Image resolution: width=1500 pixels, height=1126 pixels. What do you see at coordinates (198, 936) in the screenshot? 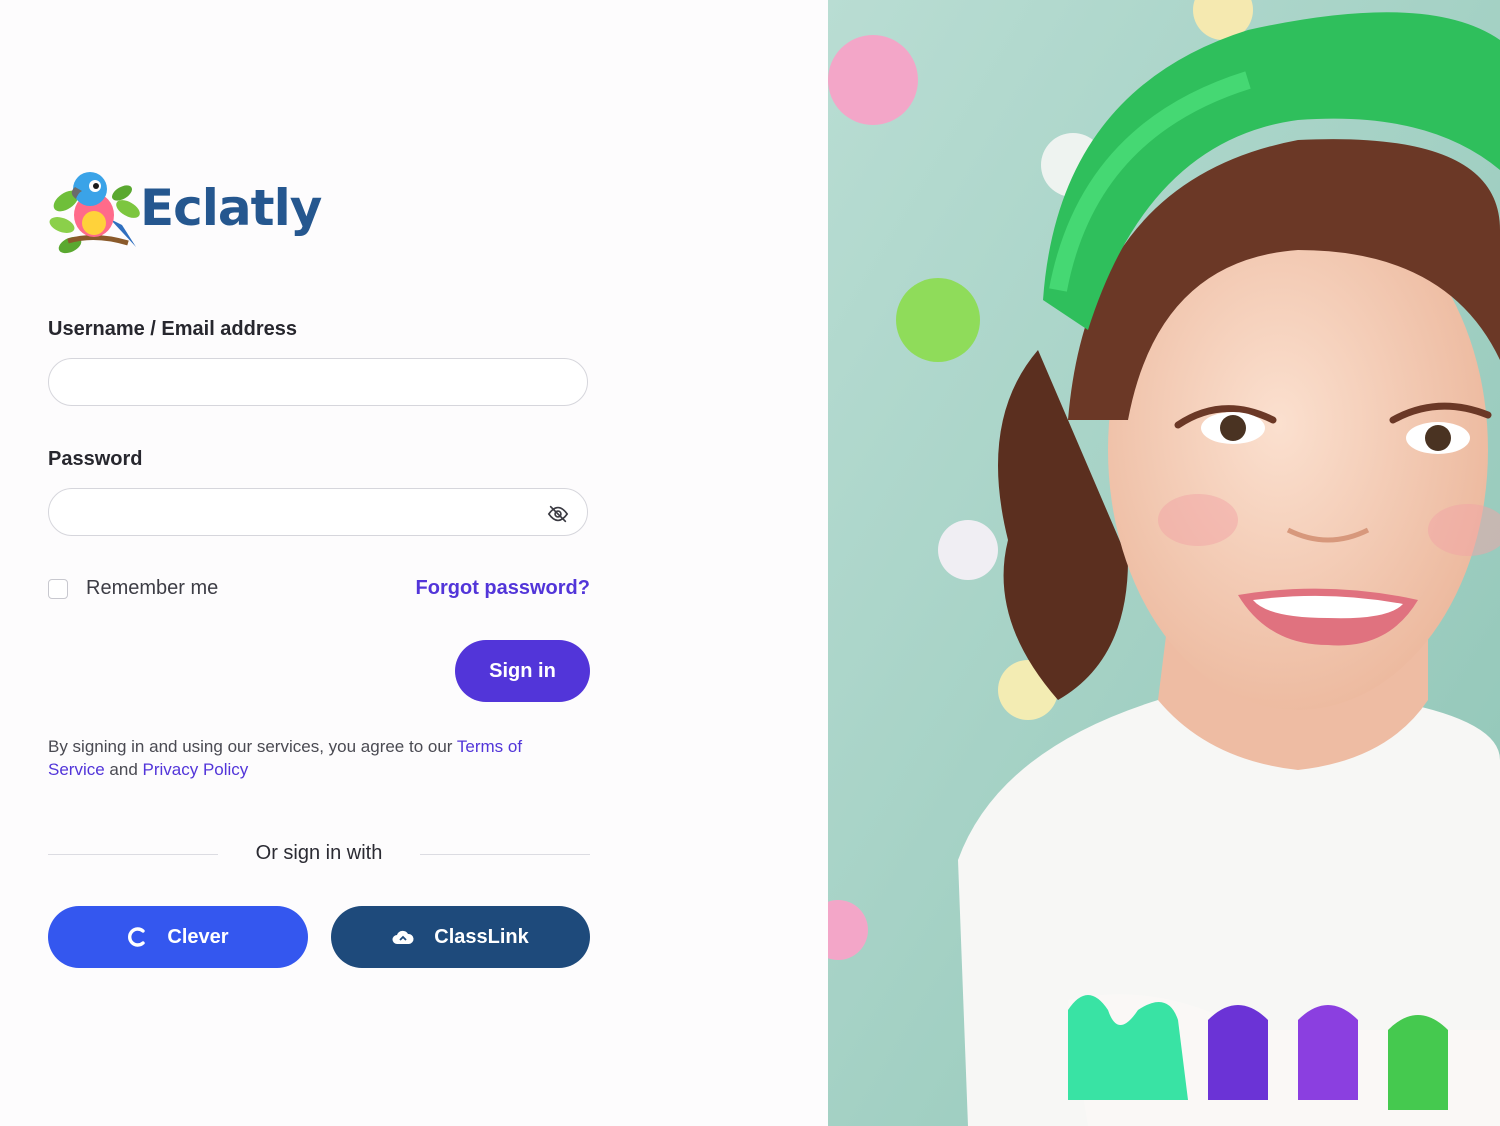
I see `clever-label: Clever` at bounding box center [198, 936].